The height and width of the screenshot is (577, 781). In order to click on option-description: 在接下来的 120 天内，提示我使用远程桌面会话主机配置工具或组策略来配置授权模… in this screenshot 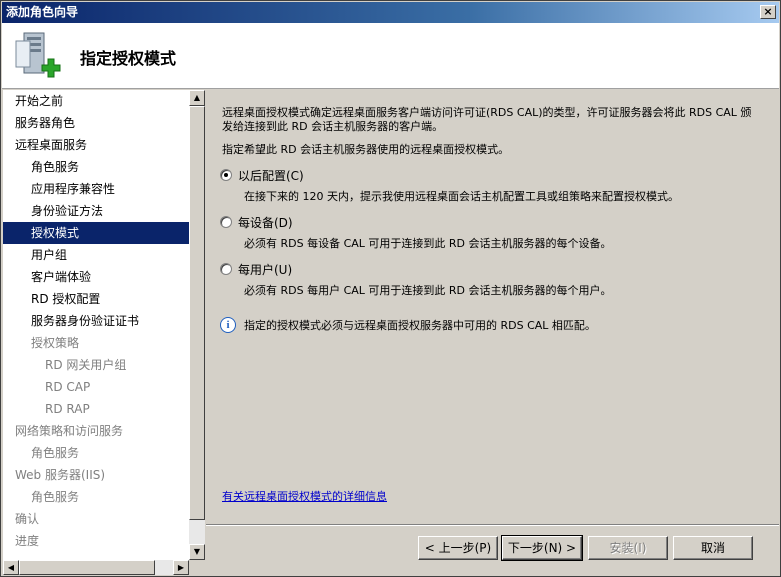, I will do `click(461, 196)`.